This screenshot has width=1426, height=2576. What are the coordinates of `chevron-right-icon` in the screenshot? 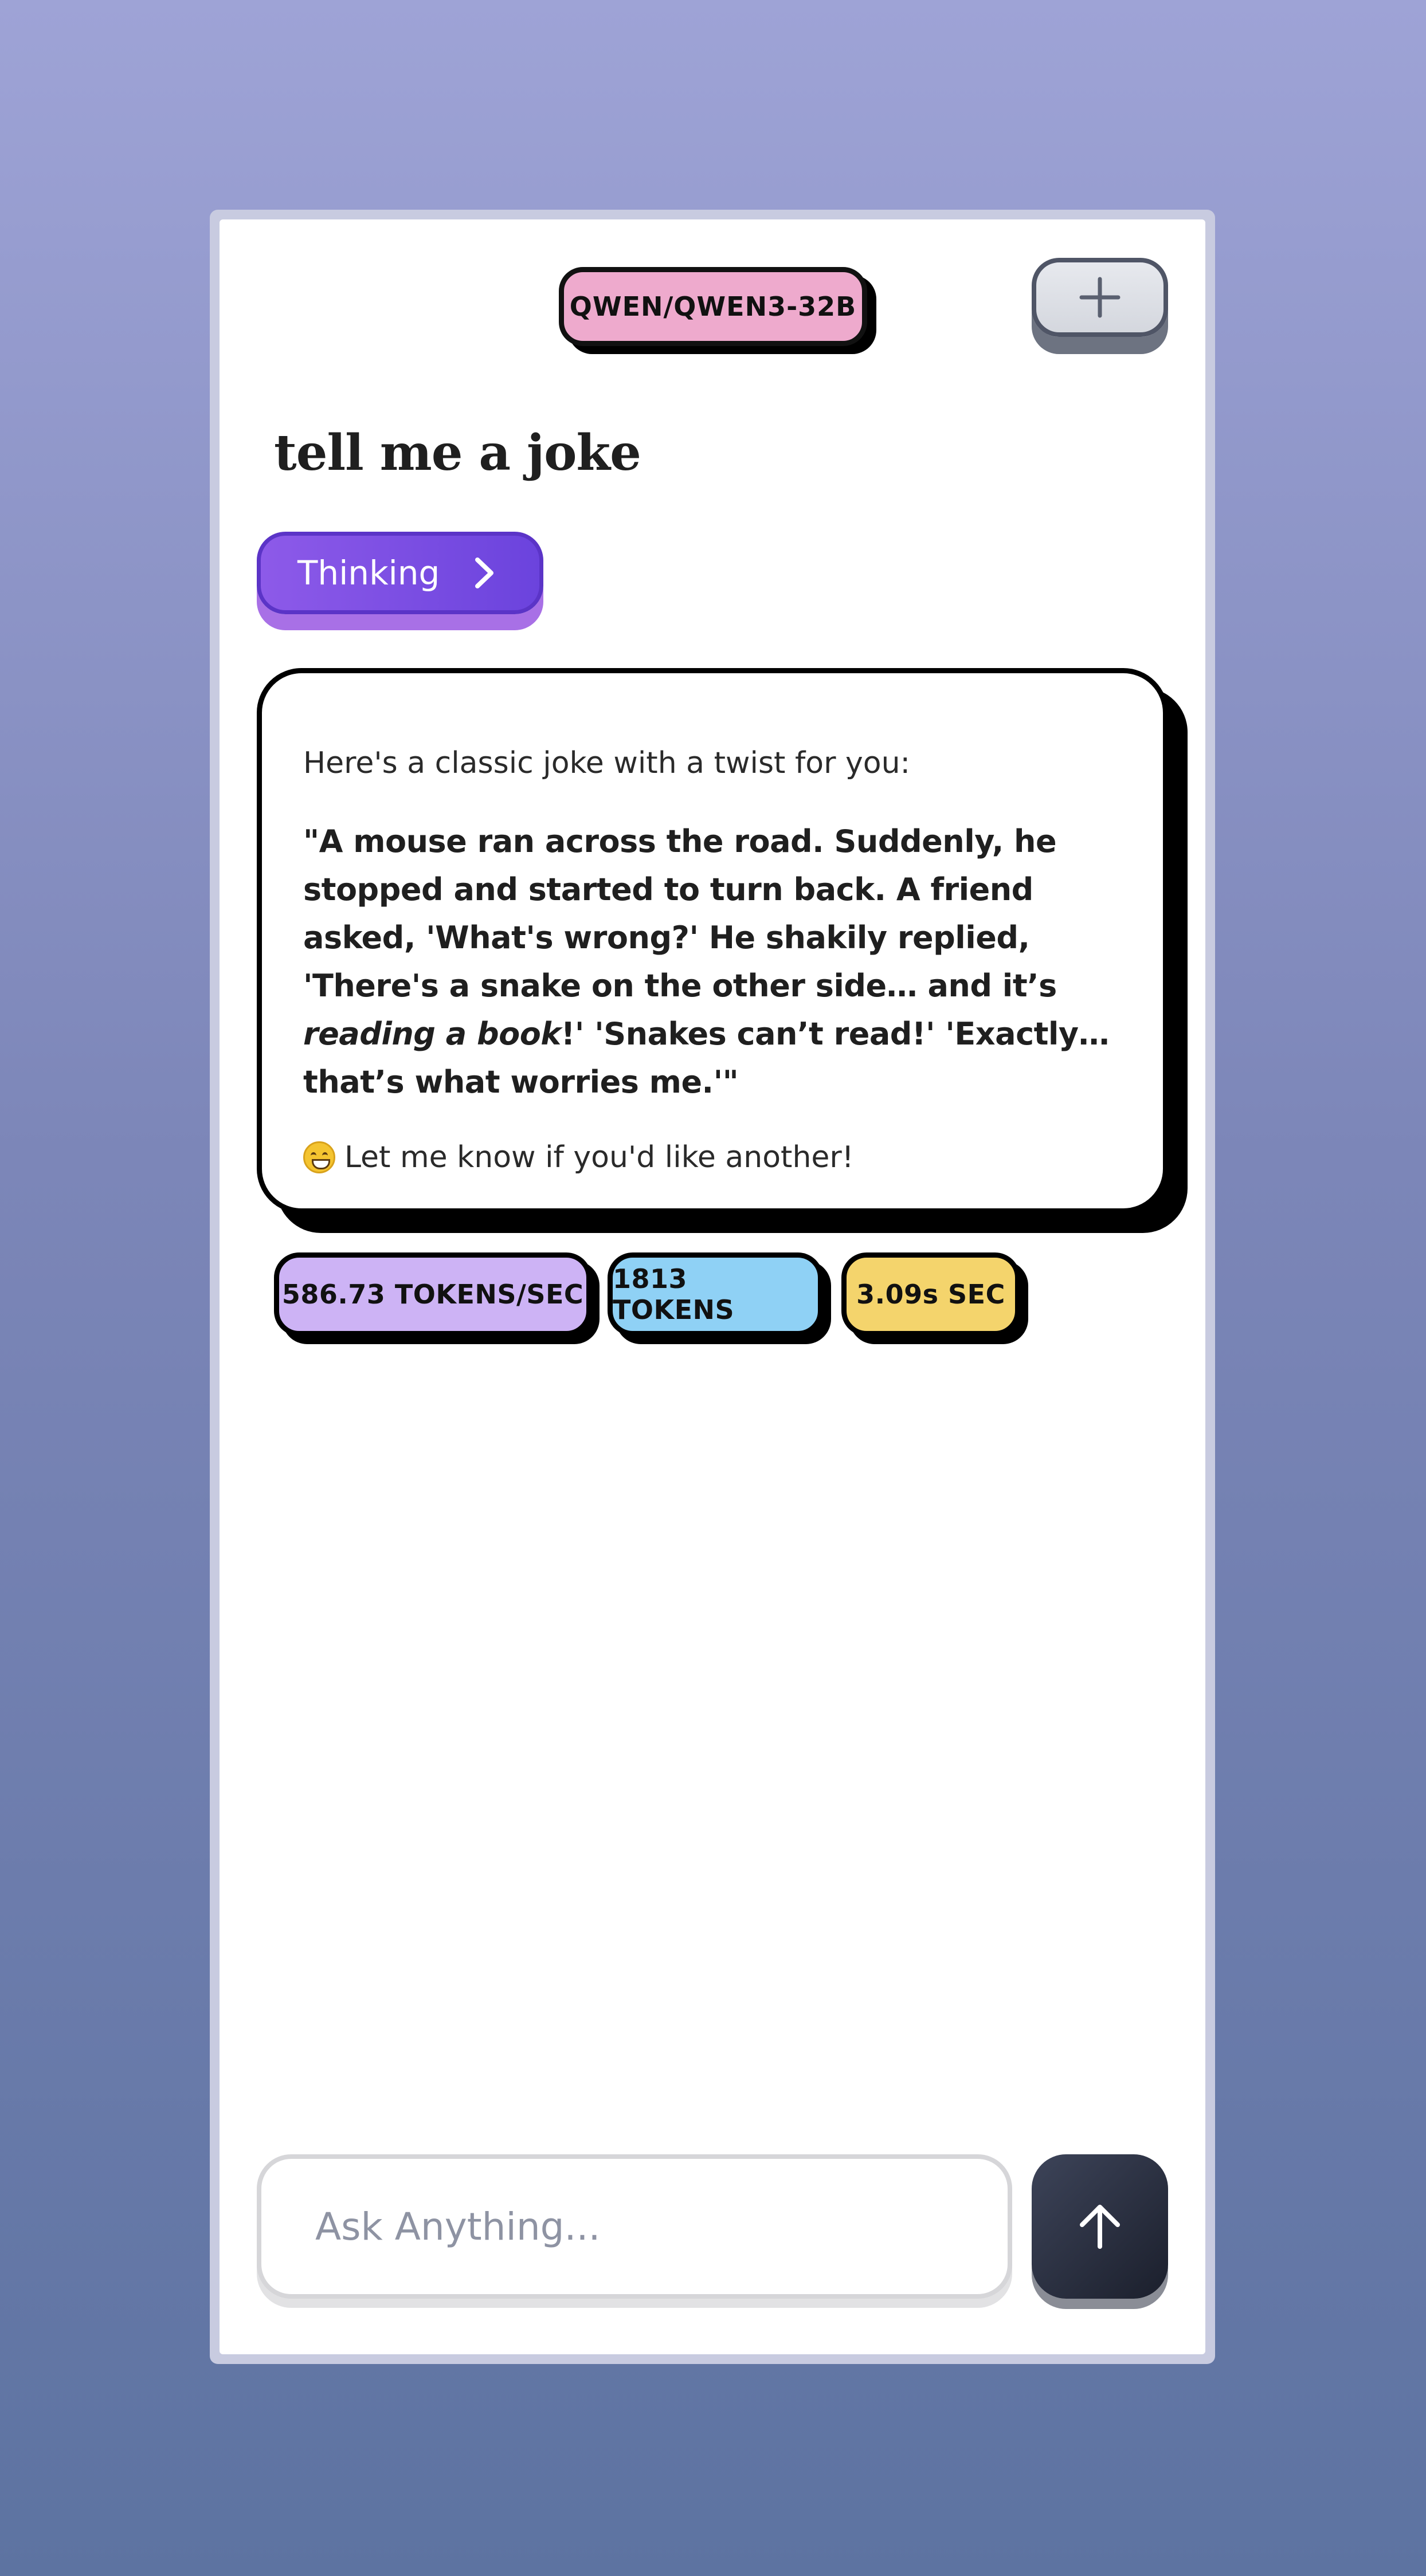 It's located at (484, 573).